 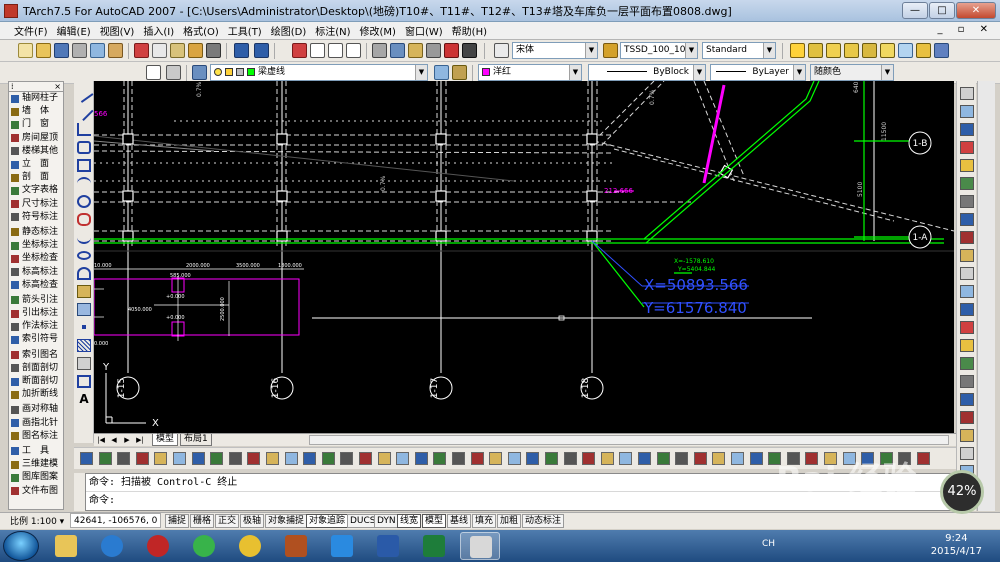 I want to click on clock: 9:24 2015/4/17, so click(x=956, y=545).